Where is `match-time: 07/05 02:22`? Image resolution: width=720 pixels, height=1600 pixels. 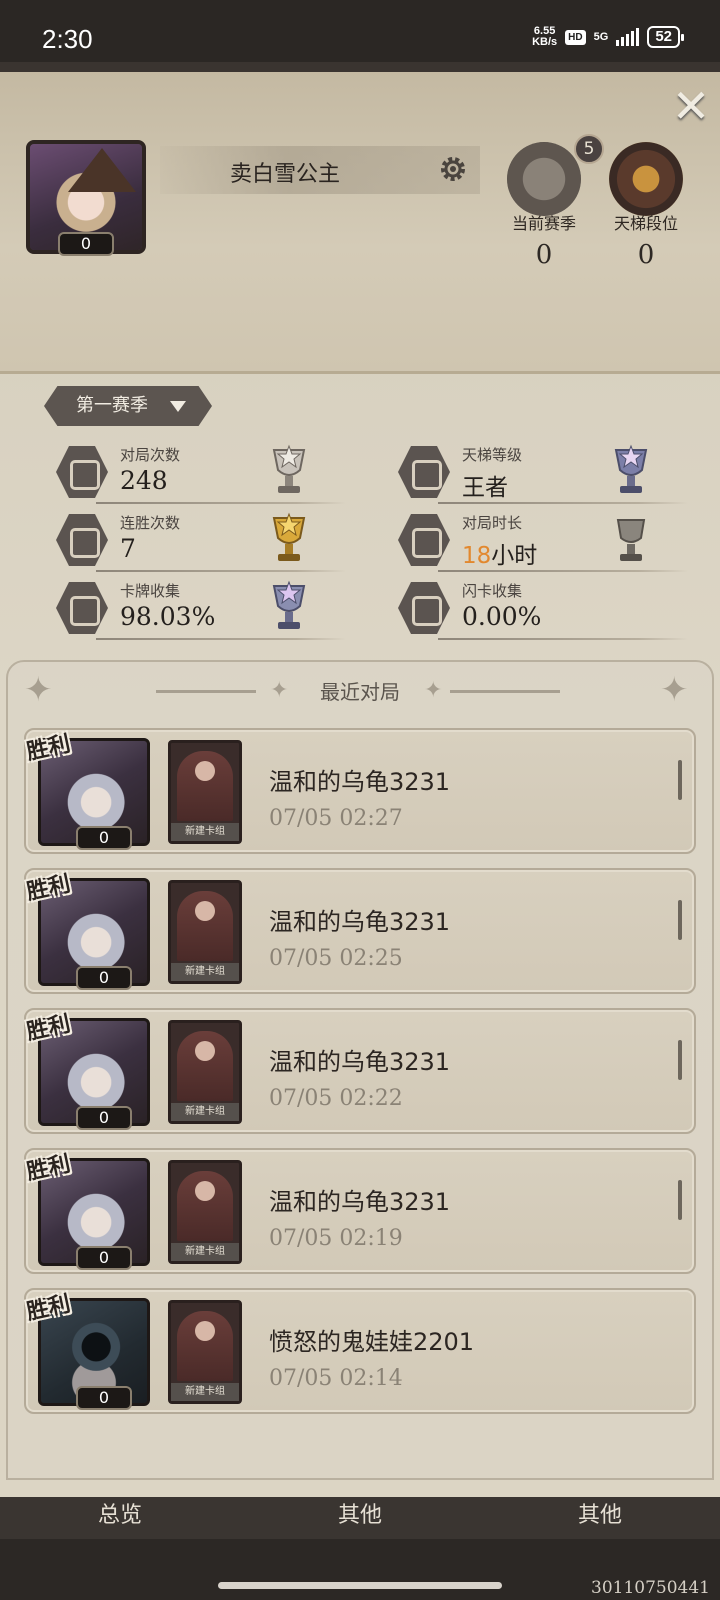
match-time: 07/05 02:22 is located at coordinates (336, 1098).